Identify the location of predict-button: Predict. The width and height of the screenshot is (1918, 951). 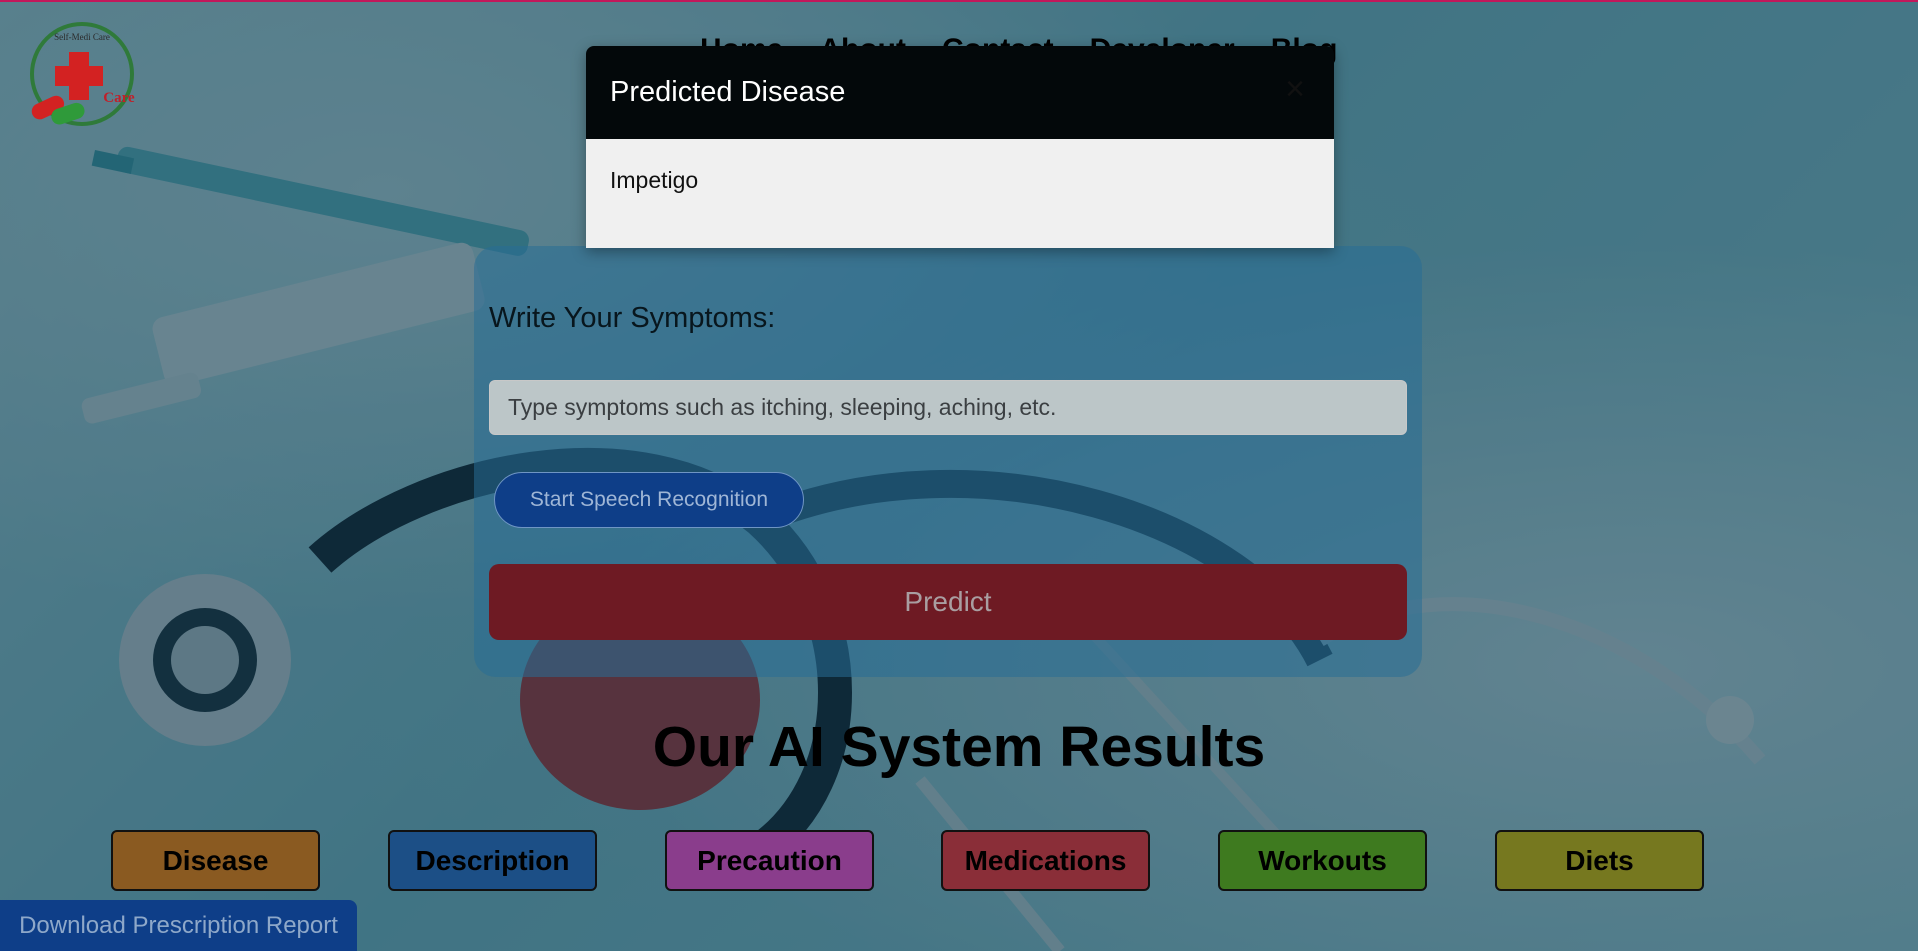
(948, 602).